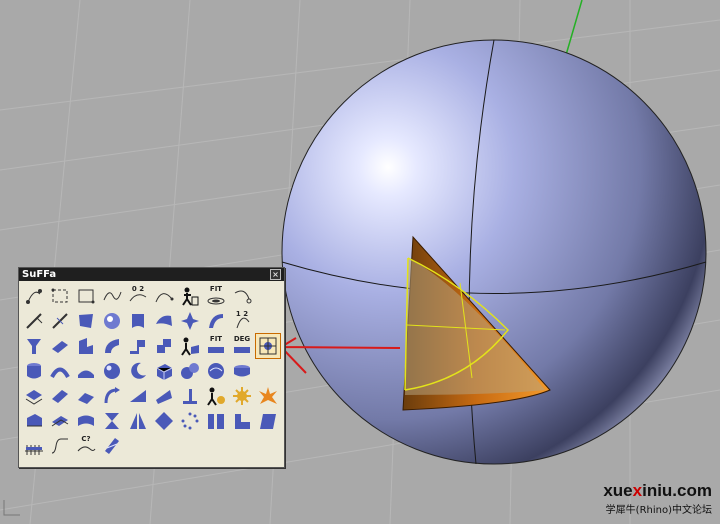 This screenshot has width=720, height=524. I want to click on toolbar-titlebar: SuFFa ×, so click(151, 274).